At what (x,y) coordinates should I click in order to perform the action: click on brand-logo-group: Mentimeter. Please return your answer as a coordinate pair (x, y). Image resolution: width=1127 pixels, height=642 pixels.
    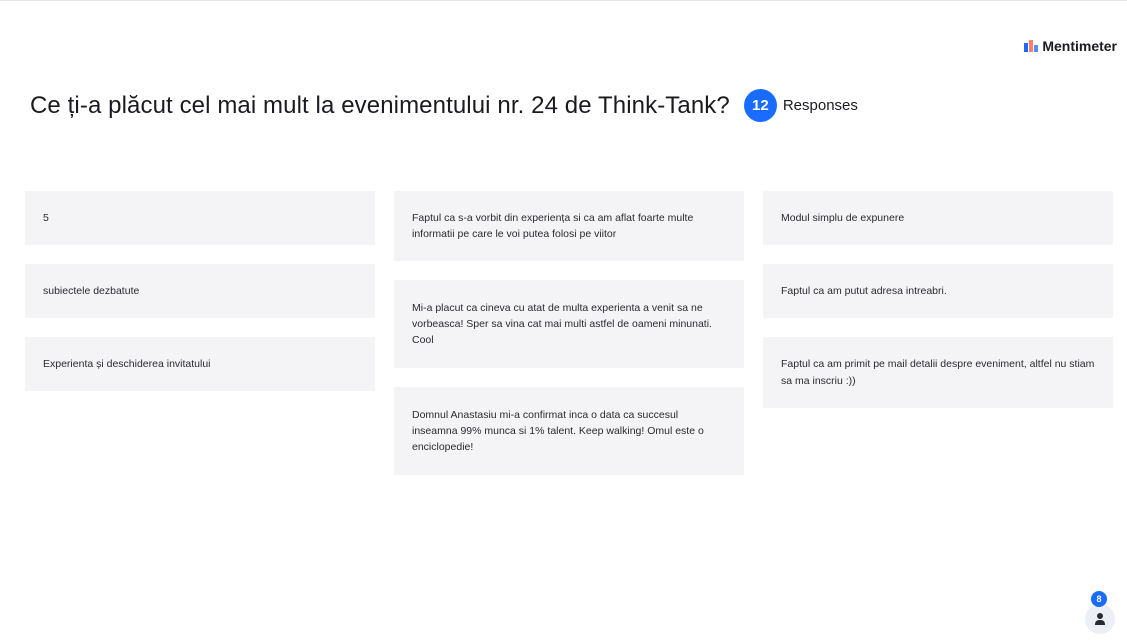
    Looking at the image, I should click on (1070, 46).